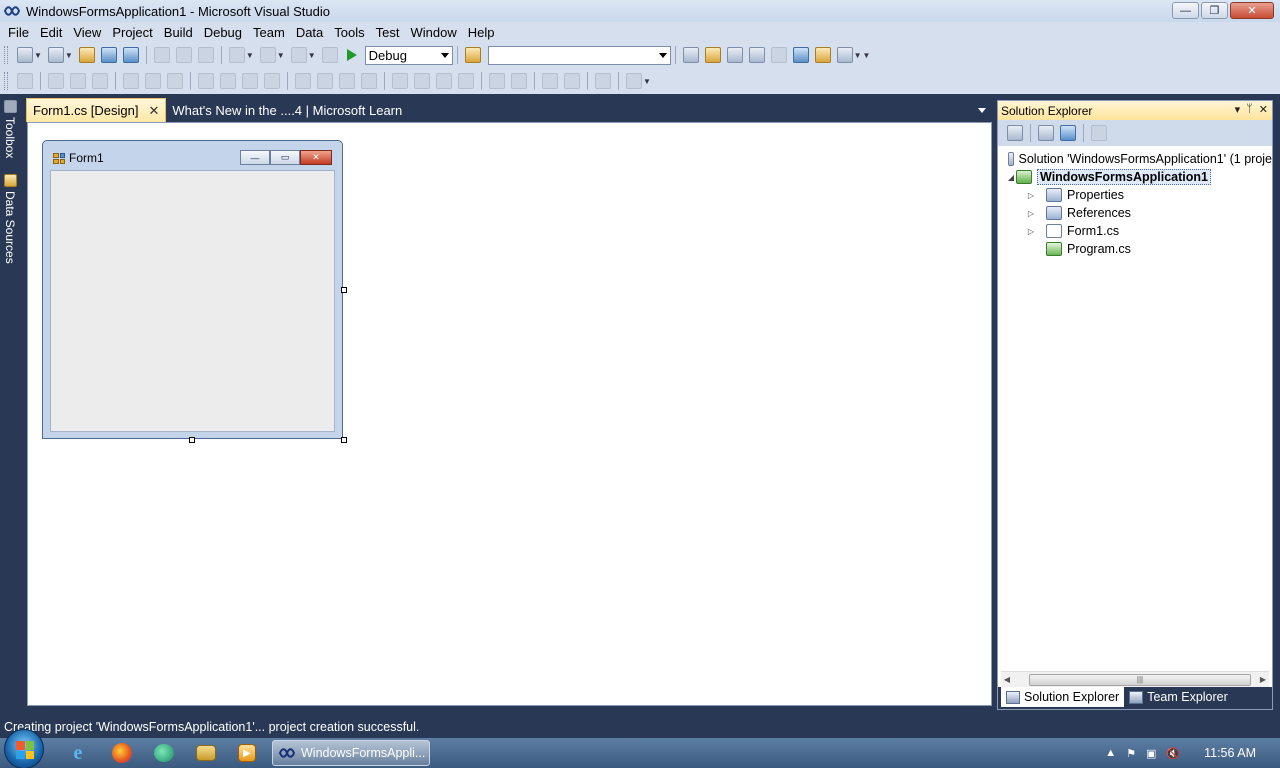 The height and width of the screenshot is (768, 1280). I want to click on toolbar-options-icon: ▼, so click(867, 55).